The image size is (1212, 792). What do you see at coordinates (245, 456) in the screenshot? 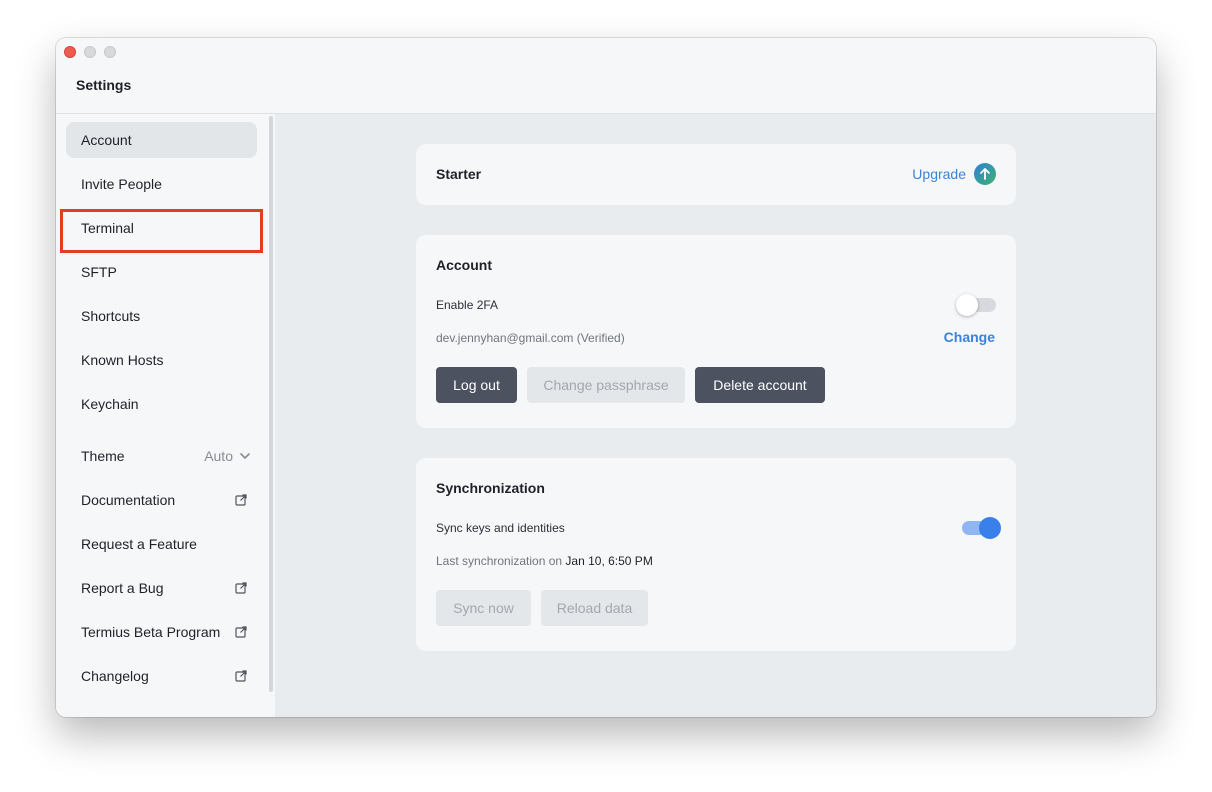
I see `chevron-down-icon` at bounding box center [245, 456].